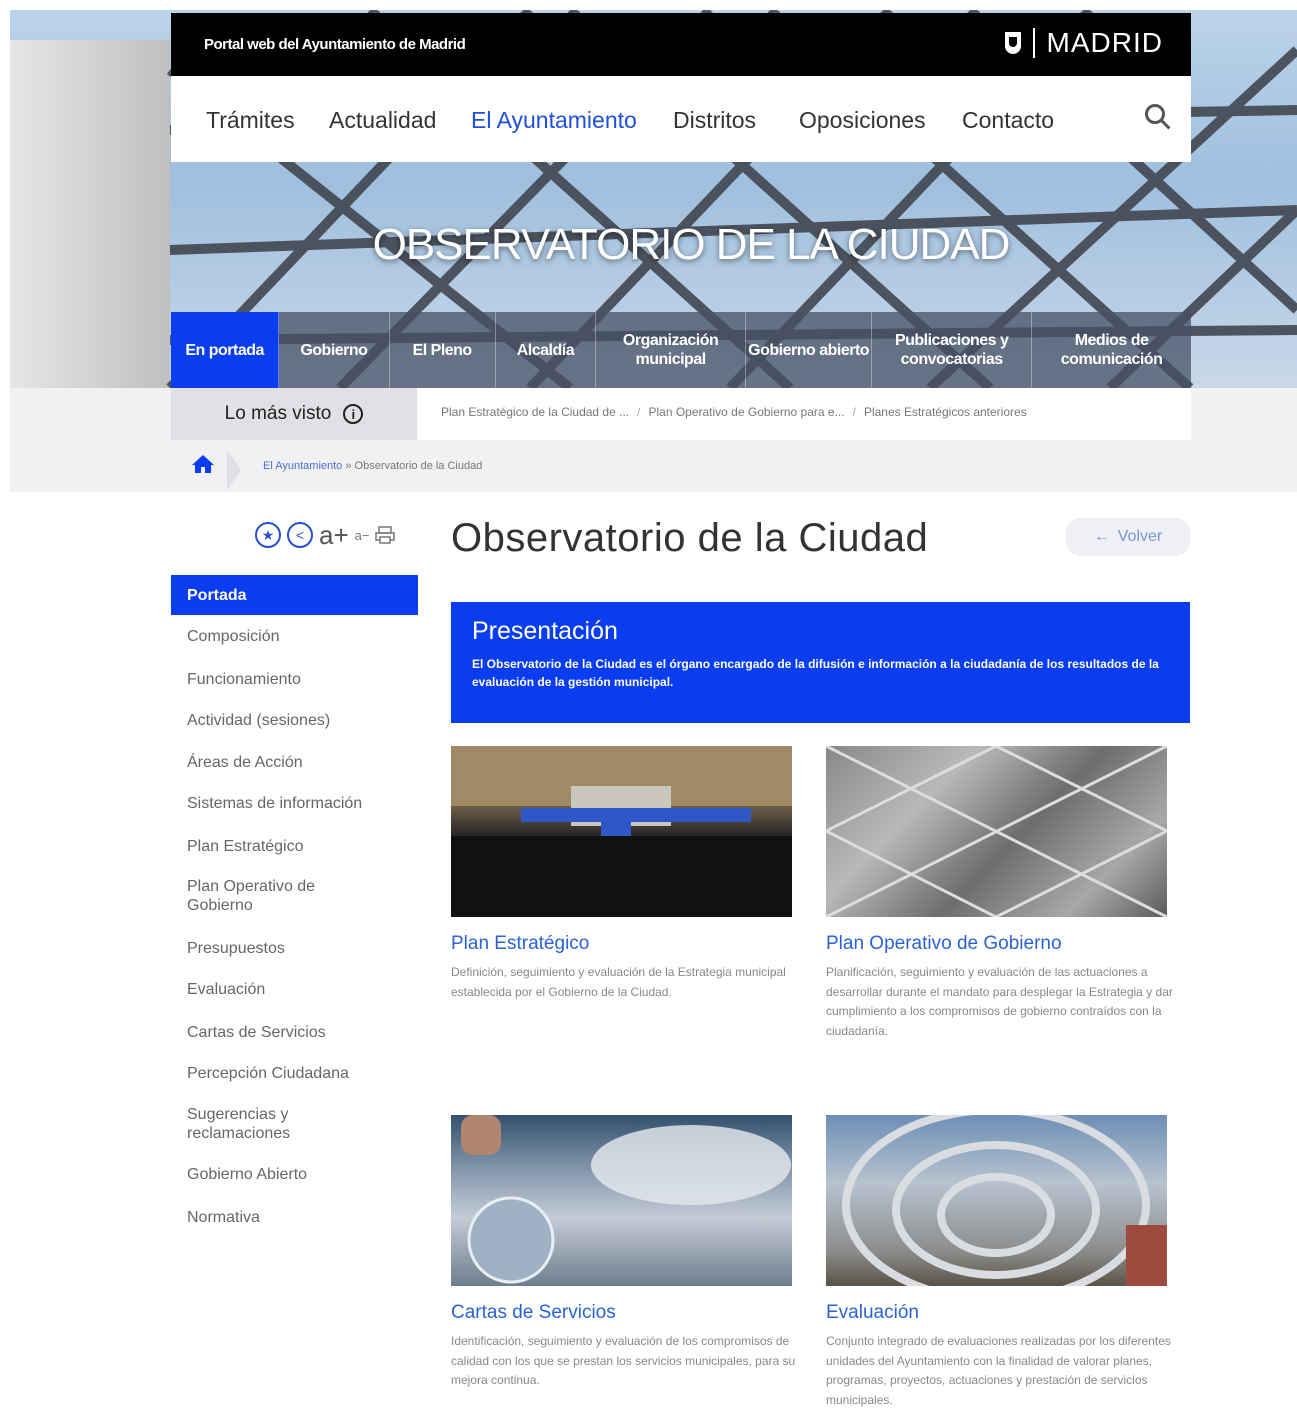 This screenshot has height=1410, width=1297. I want to click on sidebar-item-plan-estrategico: Plan Estratégico, so click(294, 846).